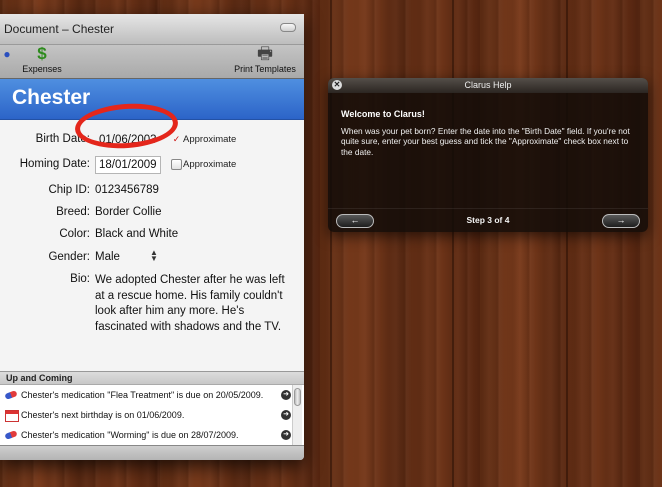 The image size is (662, 487). What do you see at coordinates (154, 256) in the screenshot?
I see `gender-select-arrows-icon: ▲ ▼` at bounding box center [154, 256].